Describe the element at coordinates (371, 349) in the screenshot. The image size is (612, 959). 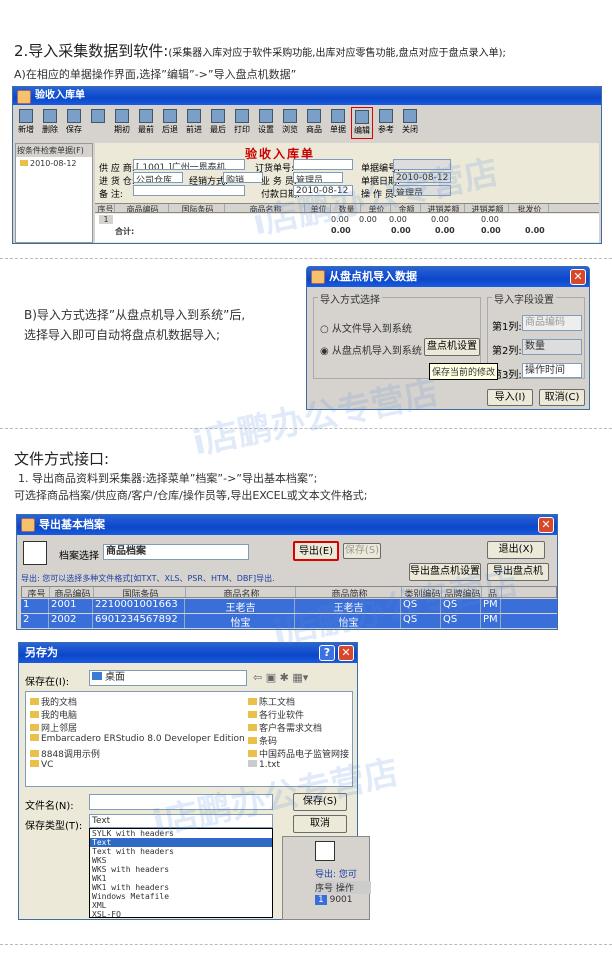
I see `radio-from-device: ◉ 从盘点机导入到系统` at that location.